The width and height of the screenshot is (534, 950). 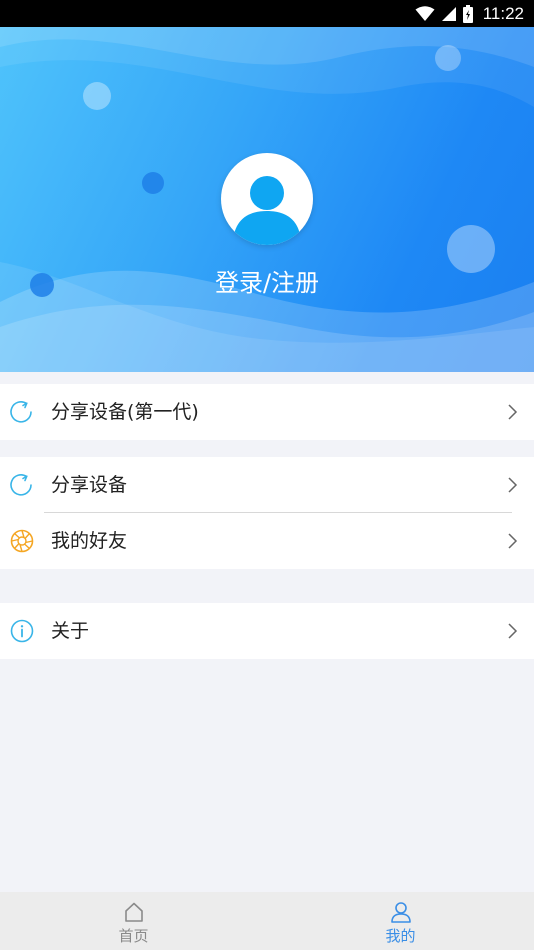 I want to click on home-icon, so click(x=133, y=912).